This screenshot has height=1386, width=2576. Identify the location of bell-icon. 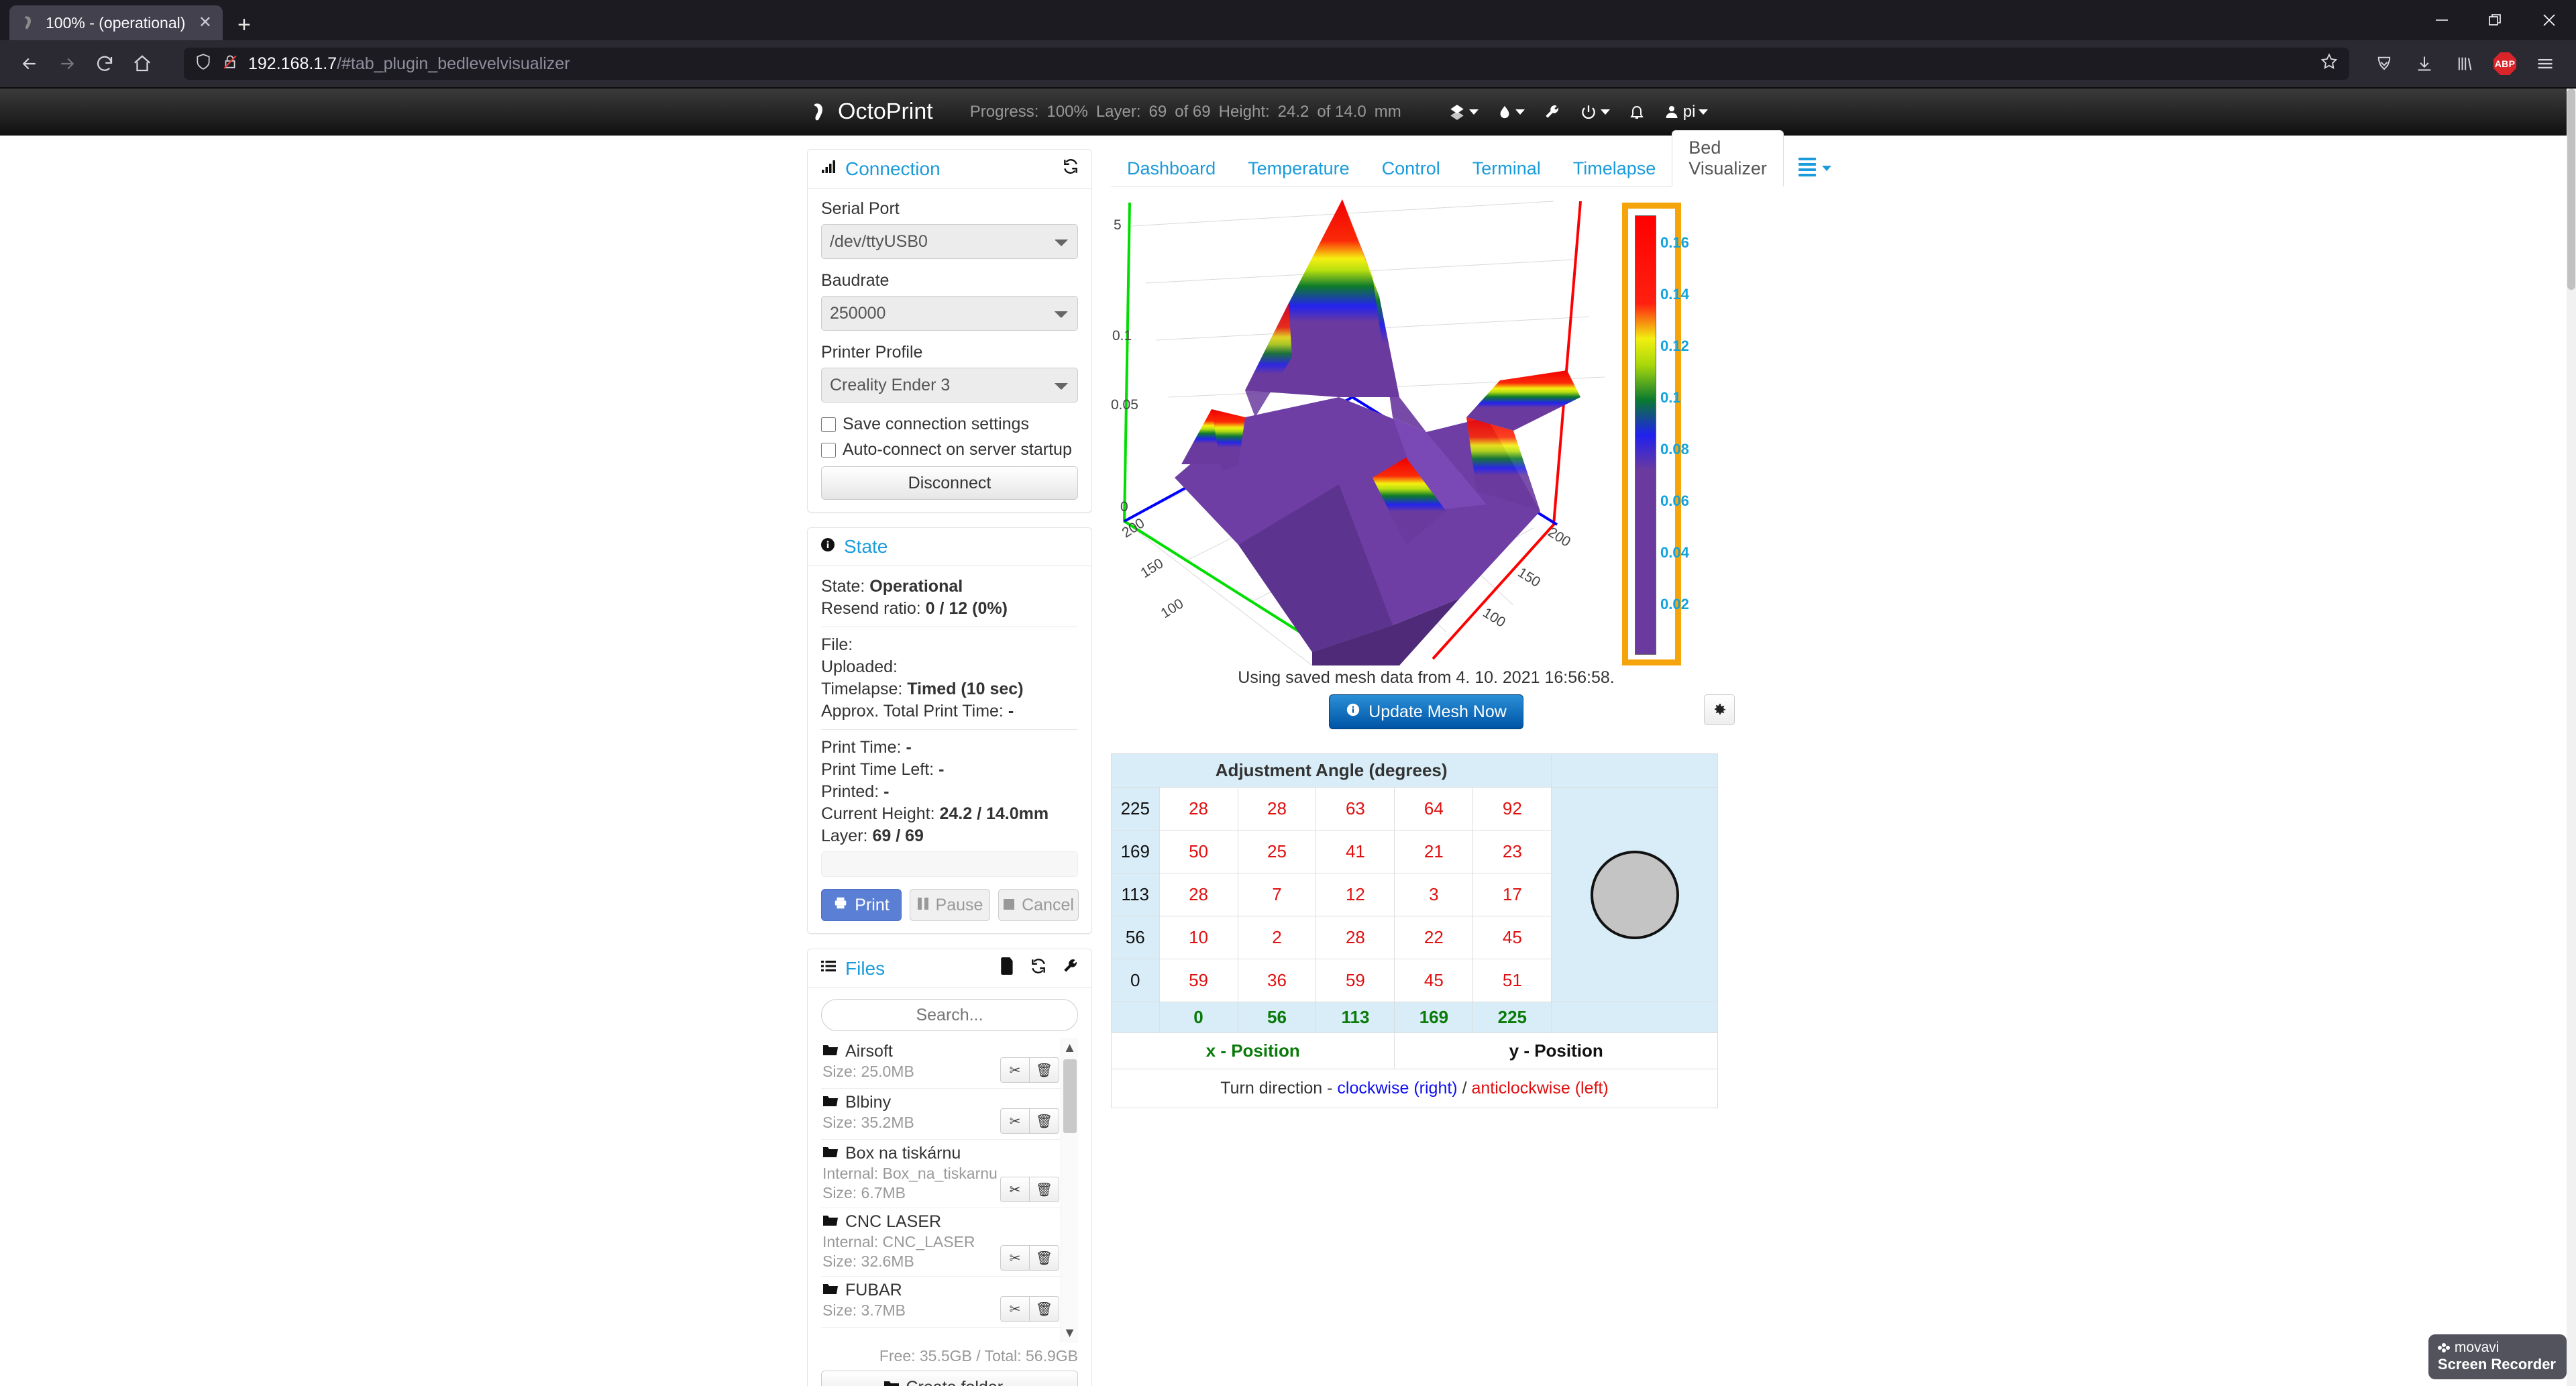
(1636, 112).